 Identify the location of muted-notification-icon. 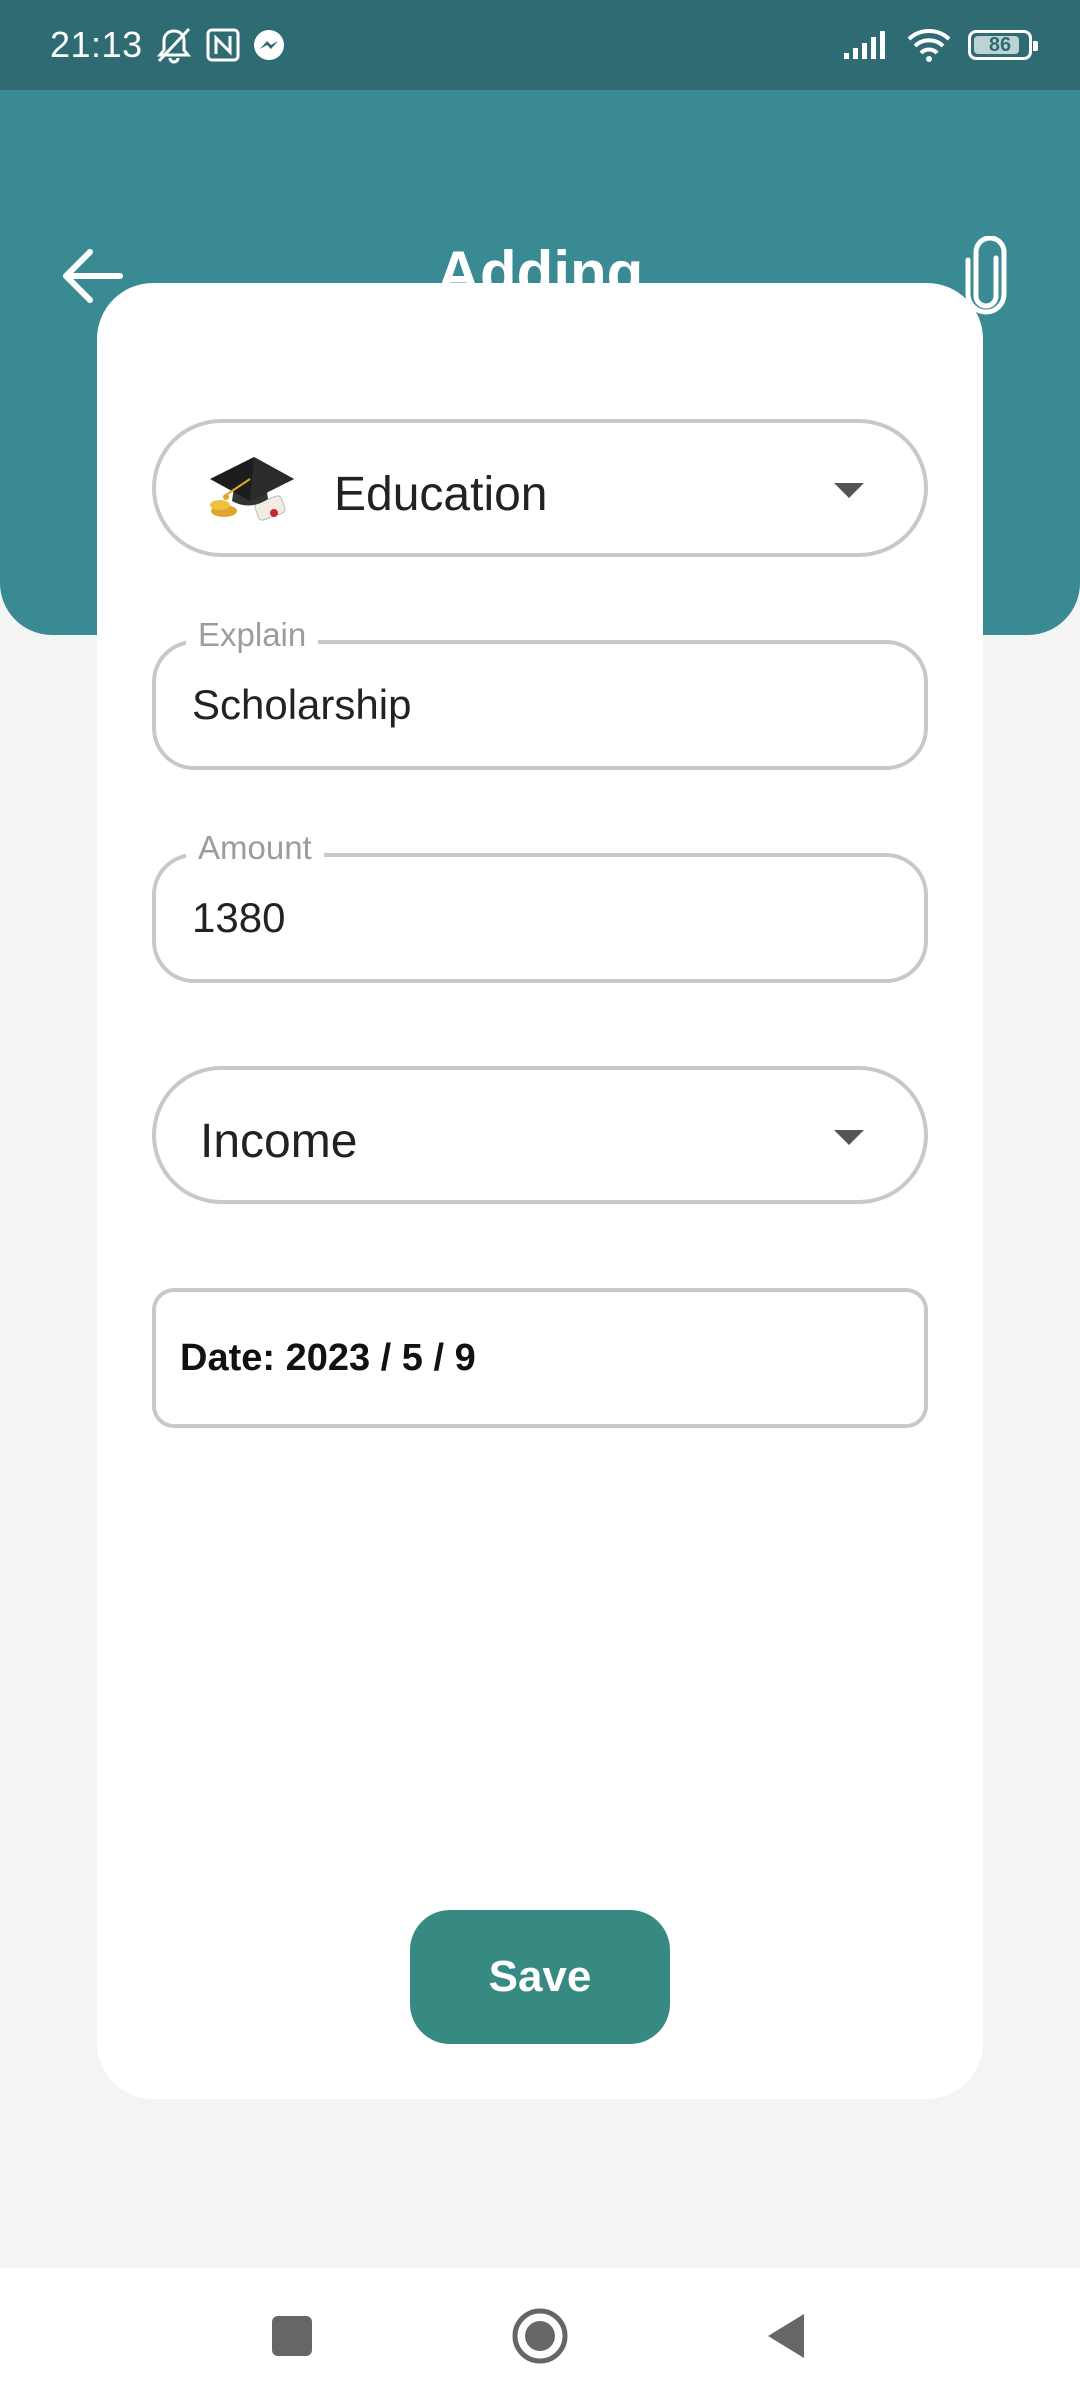
(174, 45).